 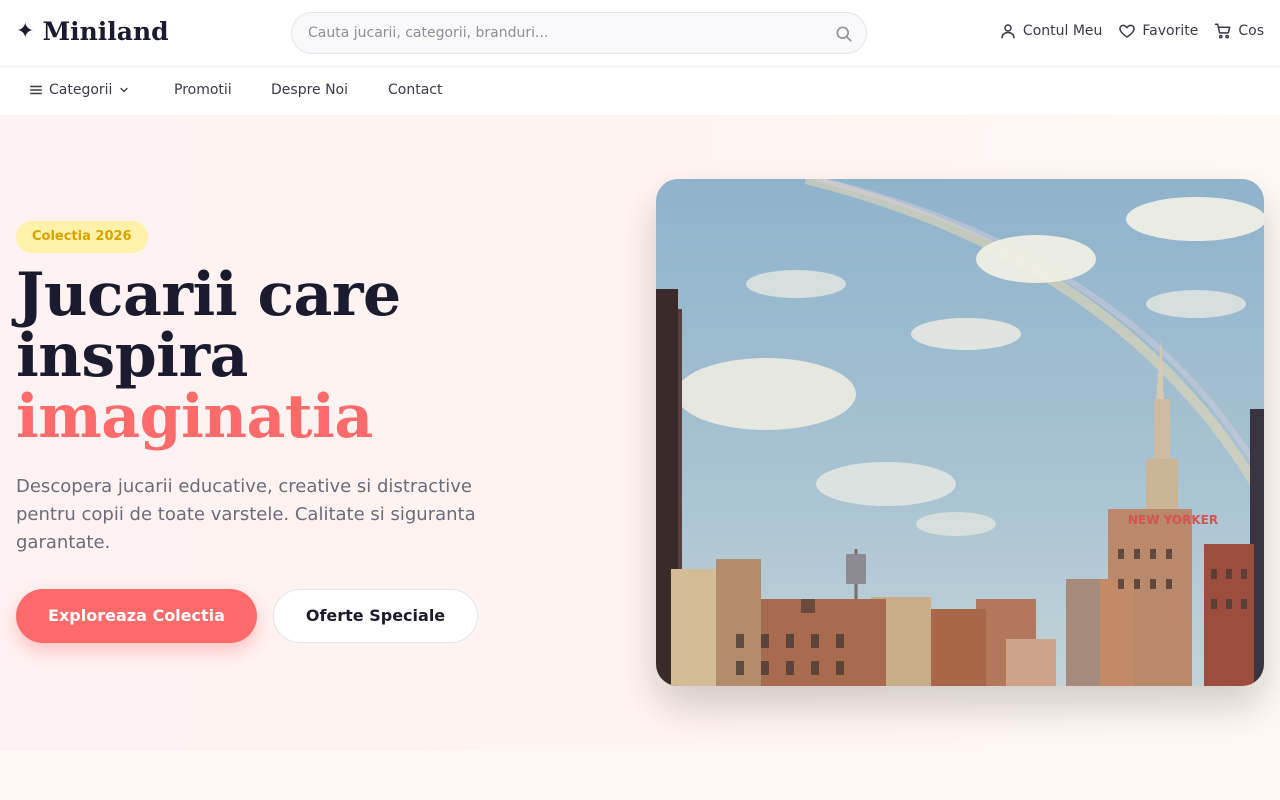 I want to click on cart-icon, so click(x=1223, y=31).